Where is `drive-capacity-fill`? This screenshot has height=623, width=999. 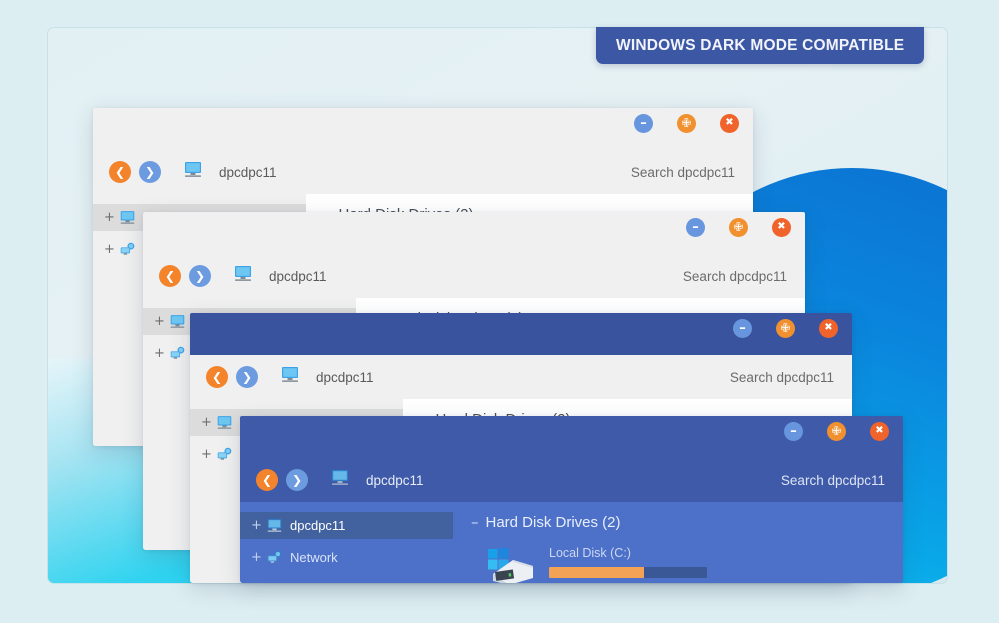
drive-capacity-fill is located at coordinates (596, 572).